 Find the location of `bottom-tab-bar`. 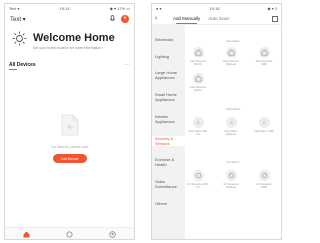

bottom-tab-bar is located at coordinates (69, 233).